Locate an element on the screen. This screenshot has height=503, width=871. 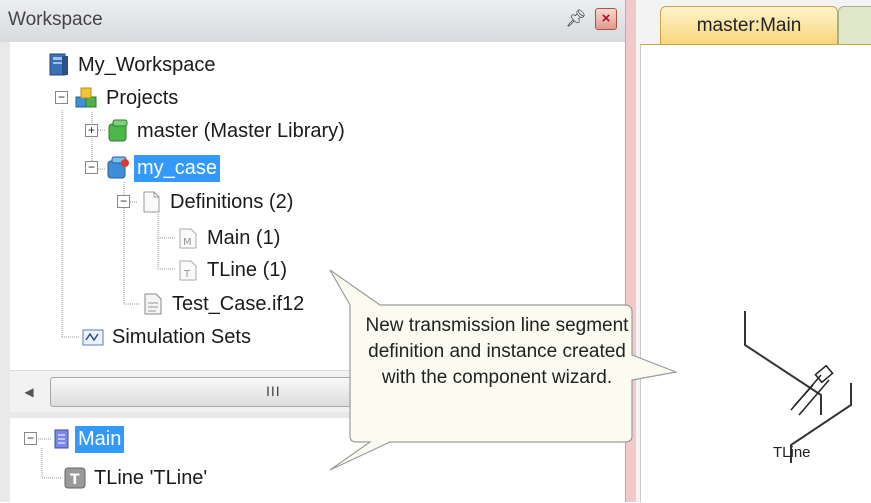
tree-item-label: Simulation Sets is located at coordinates (181, 336).